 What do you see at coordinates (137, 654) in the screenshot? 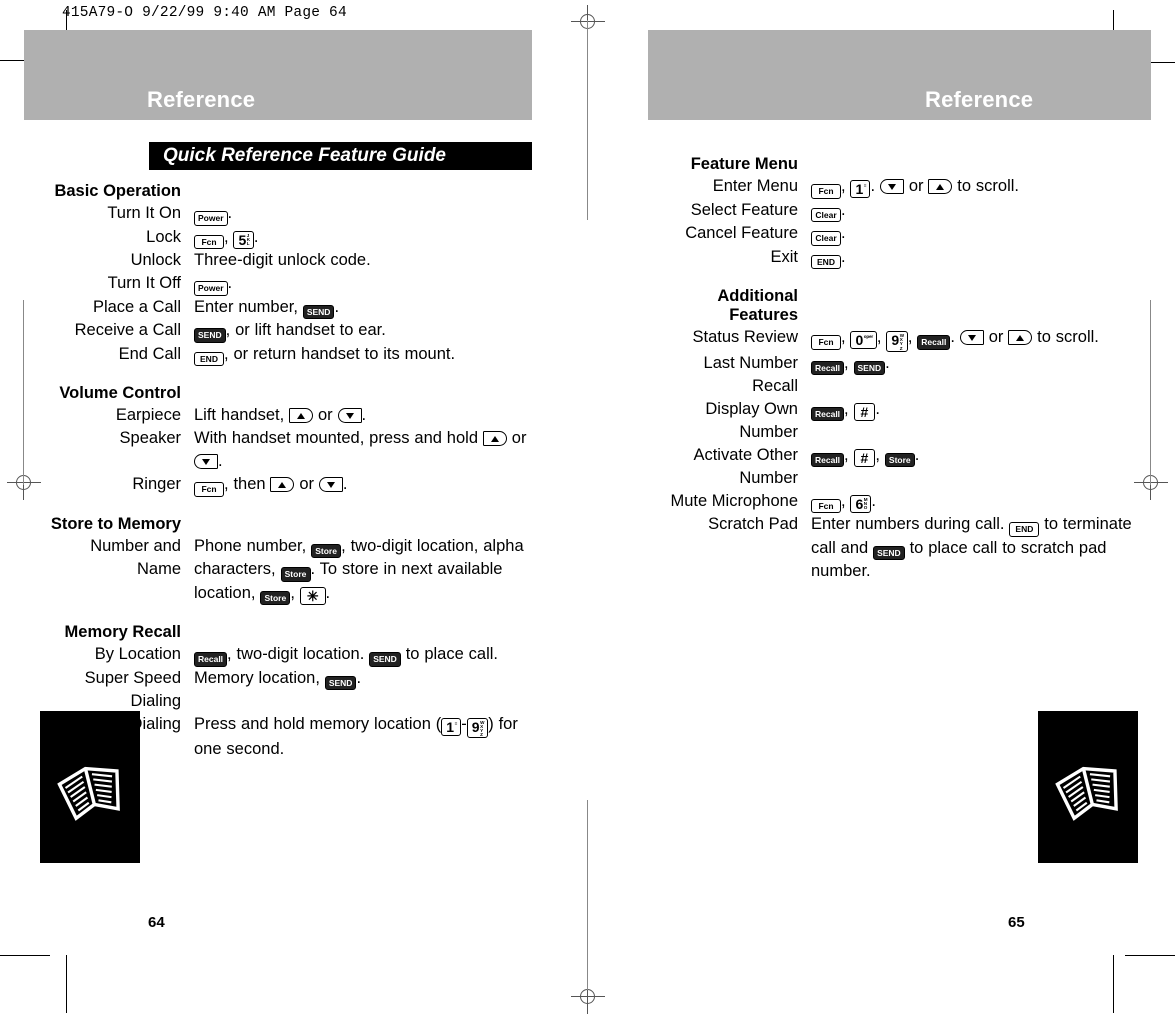
I see `feature-label: By Location` at bounding box center [137, 654].